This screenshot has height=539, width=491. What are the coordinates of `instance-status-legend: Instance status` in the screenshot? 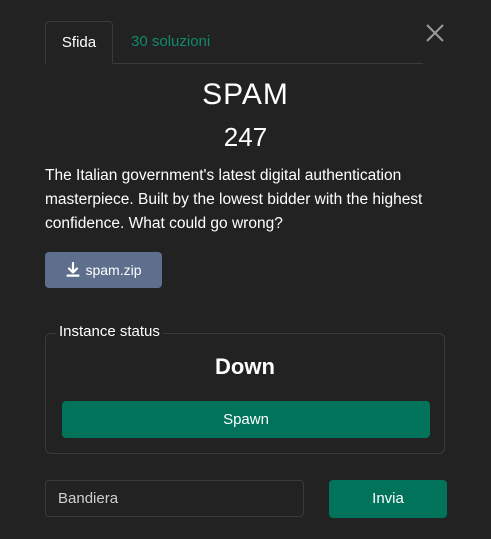 It's located at (109, 331).